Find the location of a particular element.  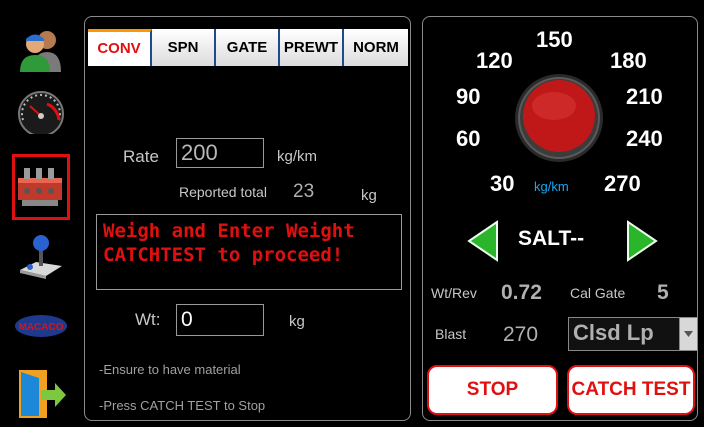

mode-select: Clsd Lp is located at coordinates (633, 334).